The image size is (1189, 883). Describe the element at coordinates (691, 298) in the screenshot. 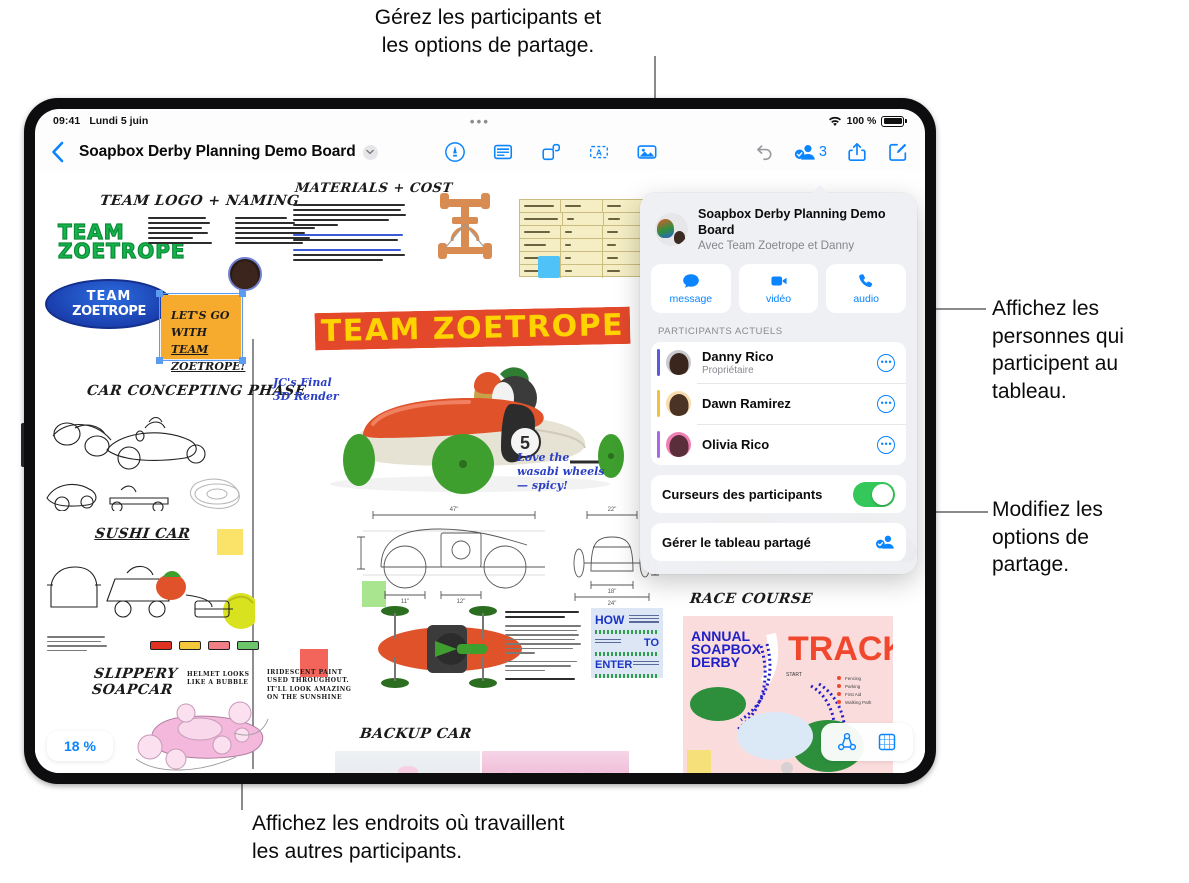

I see `message-action-label: message` at that location.